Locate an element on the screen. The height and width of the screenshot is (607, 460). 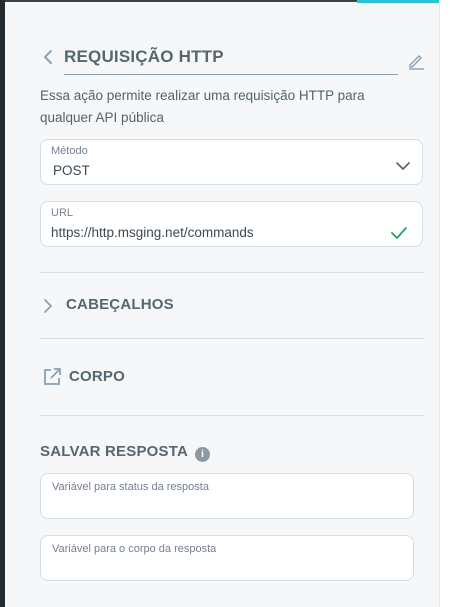
body-variable-placeholder: Variável para o corpo da resposta is located at coordinates (134, 549).